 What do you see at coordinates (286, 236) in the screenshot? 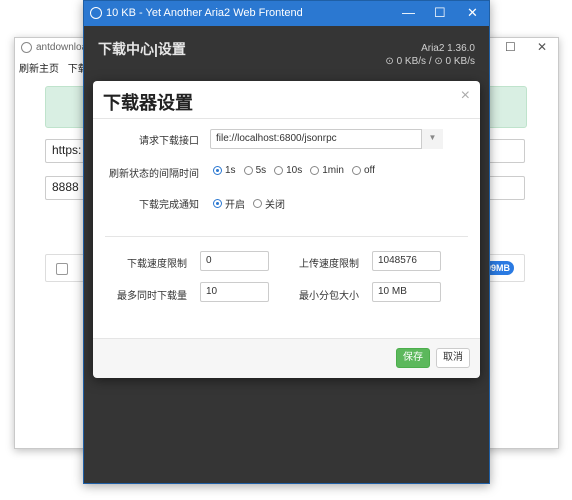
I see `divider` at bounding box center [286, 236].